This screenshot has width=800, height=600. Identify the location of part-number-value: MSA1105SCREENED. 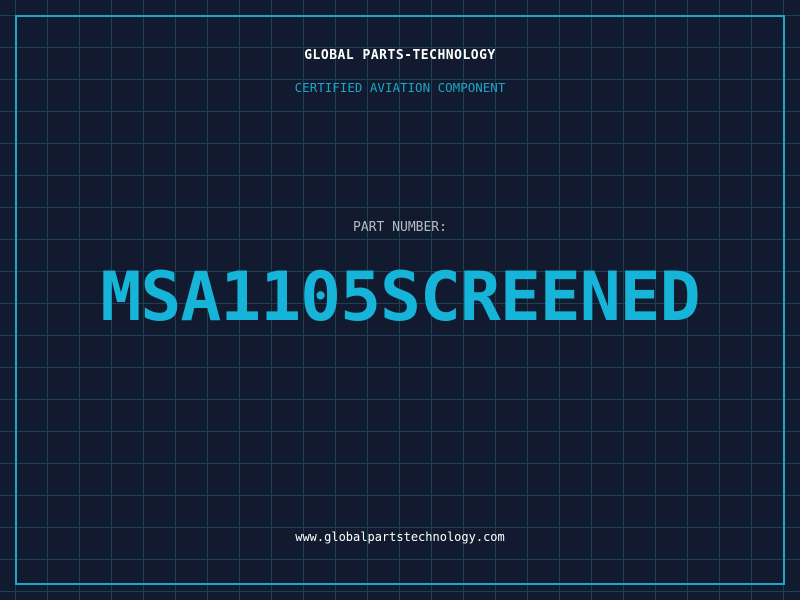
(400, 297).